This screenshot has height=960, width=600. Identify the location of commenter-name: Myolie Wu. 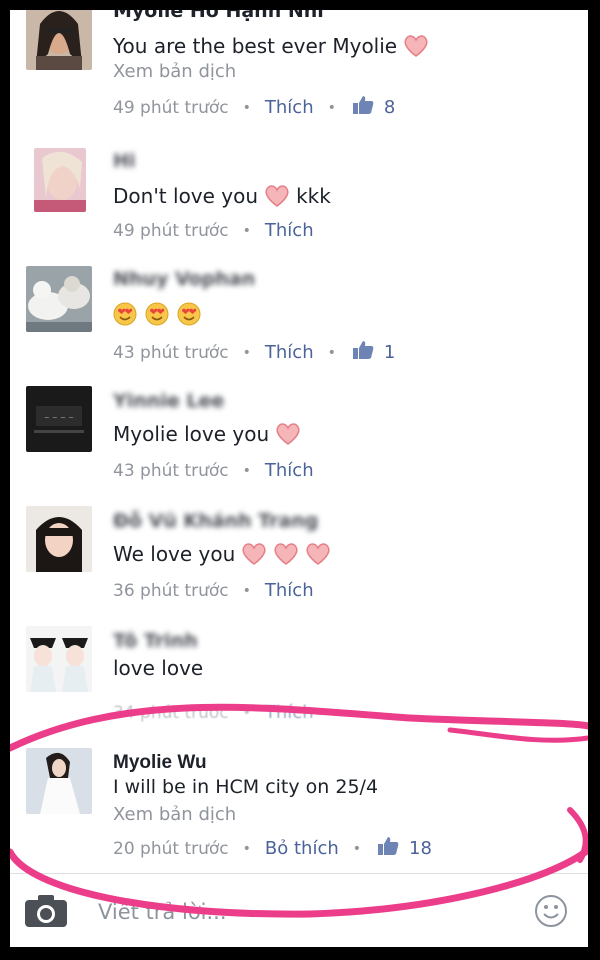
(160, 763).